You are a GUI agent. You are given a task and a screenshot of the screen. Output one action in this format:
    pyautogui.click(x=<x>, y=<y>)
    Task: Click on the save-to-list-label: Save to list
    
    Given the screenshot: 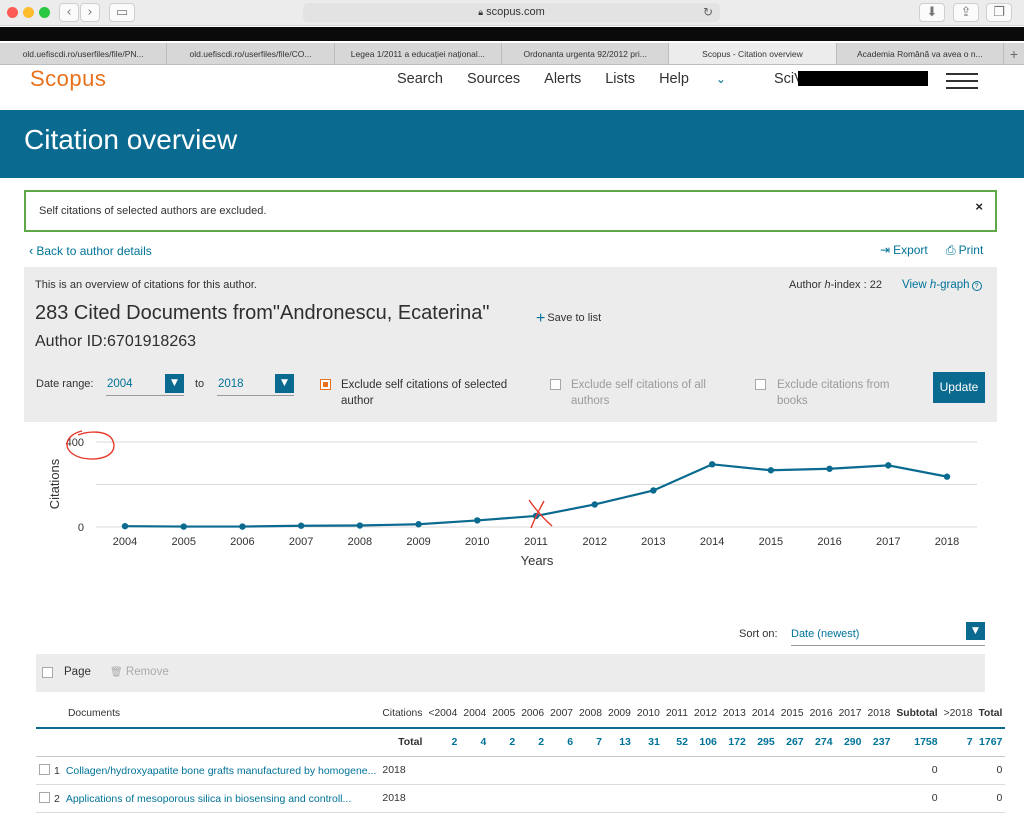 What is the action you would take?
    pyautogui.click(x=574, y=318)
    